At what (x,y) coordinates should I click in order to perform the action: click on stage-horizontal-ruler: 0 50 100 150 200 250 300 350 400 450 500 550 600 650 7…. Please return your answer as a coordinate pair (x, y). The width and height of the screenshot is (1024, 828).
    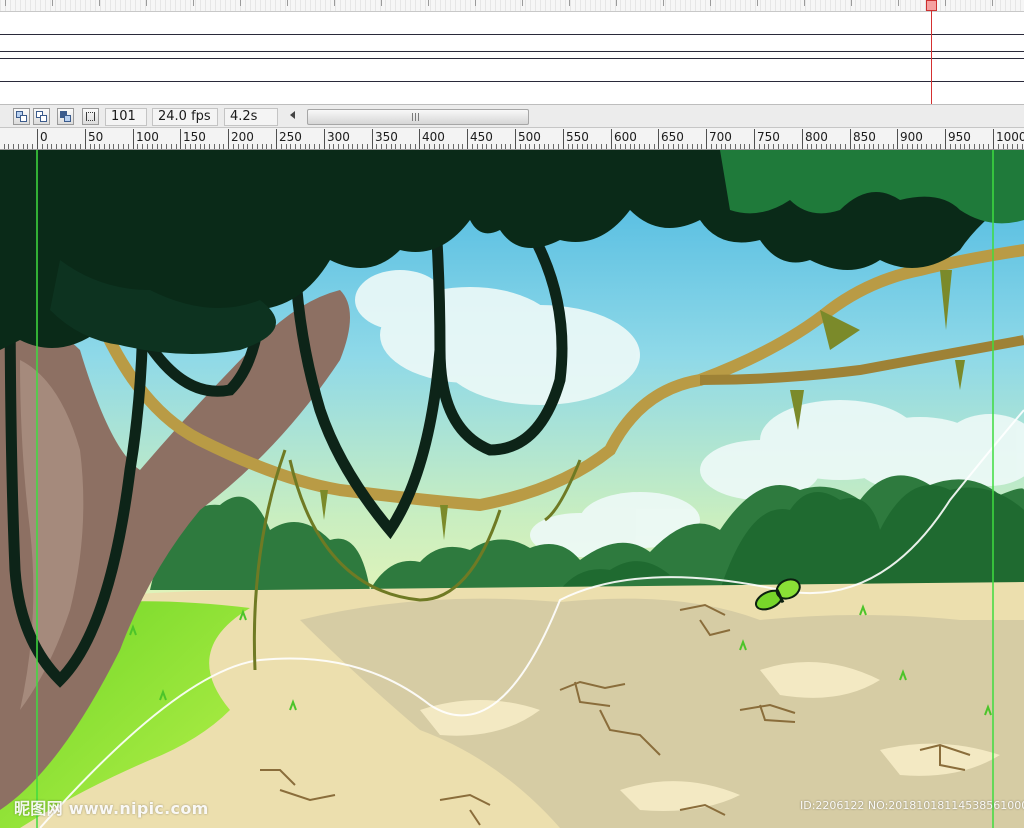
    Looking at the image, I should click on (512, 139).